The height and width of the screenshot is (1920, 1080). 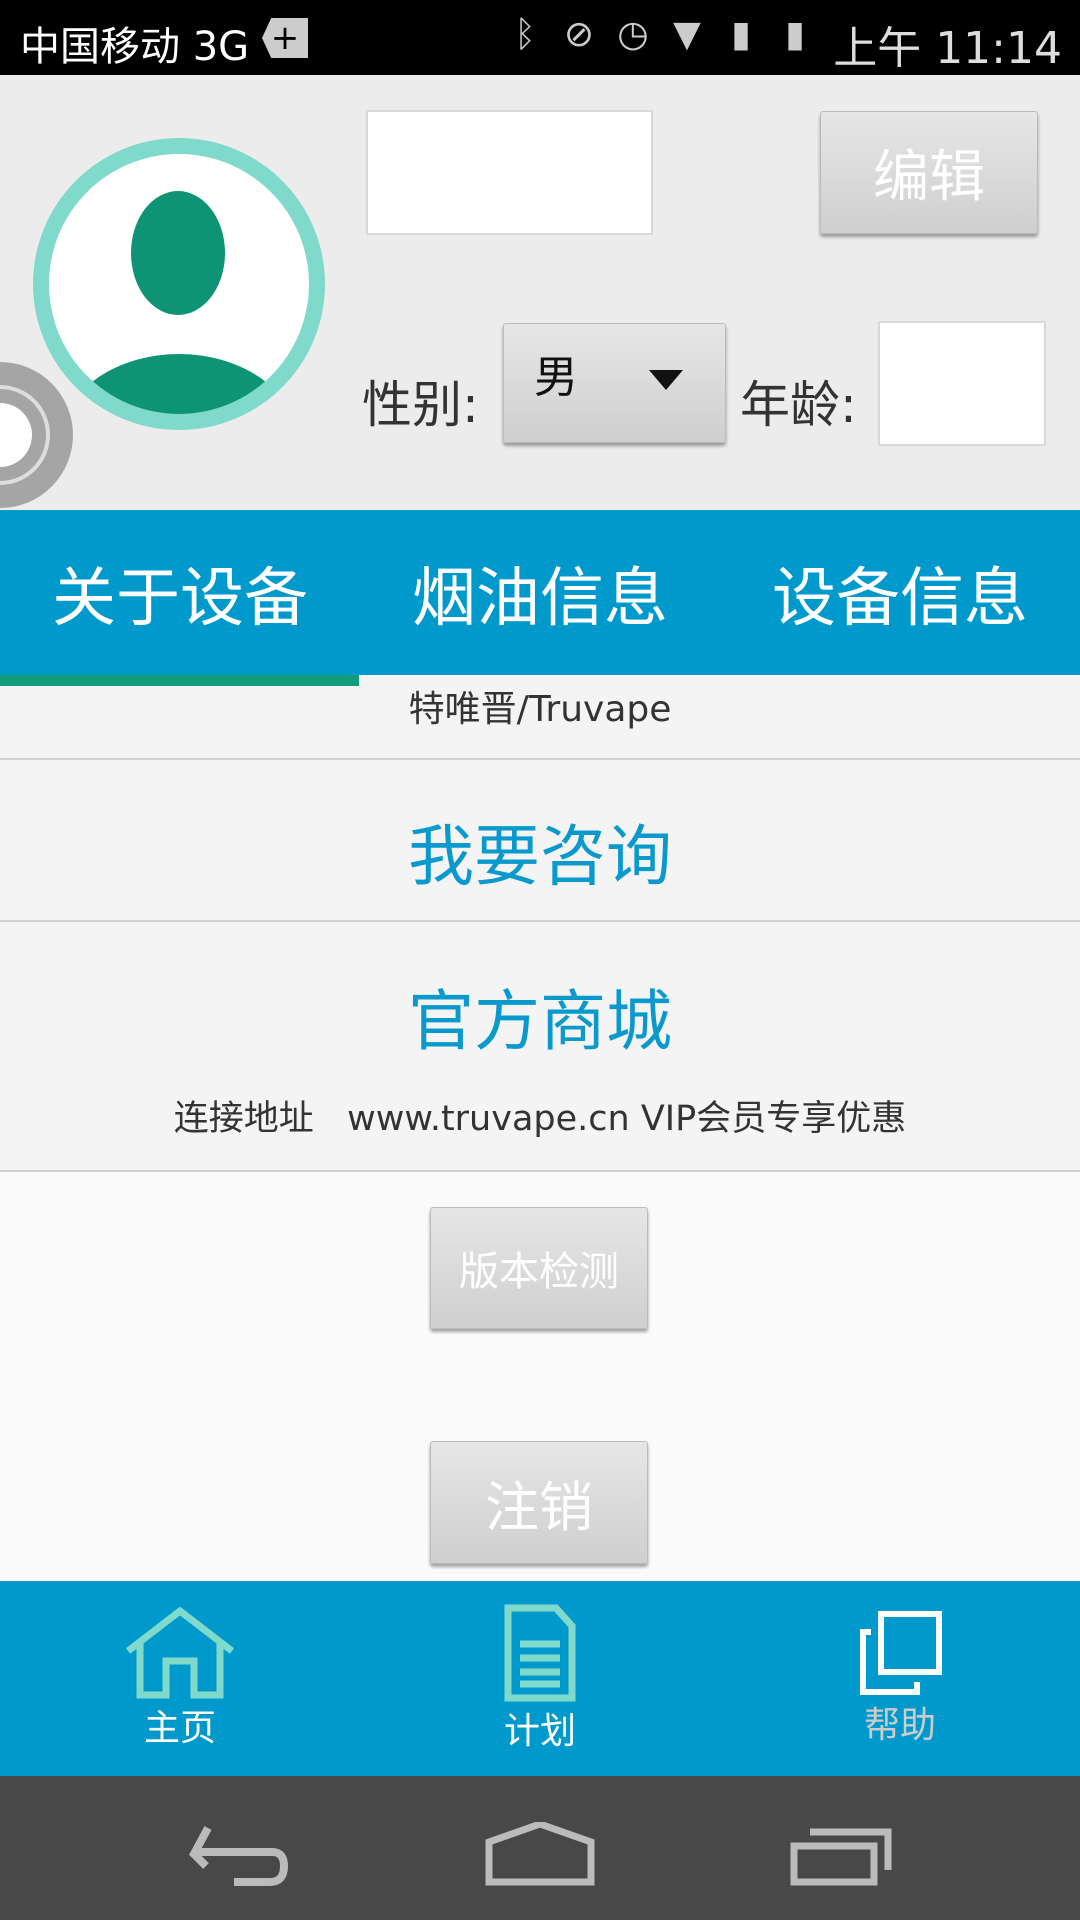 I want to click on copy-icon, so click(x=901, y=1652).